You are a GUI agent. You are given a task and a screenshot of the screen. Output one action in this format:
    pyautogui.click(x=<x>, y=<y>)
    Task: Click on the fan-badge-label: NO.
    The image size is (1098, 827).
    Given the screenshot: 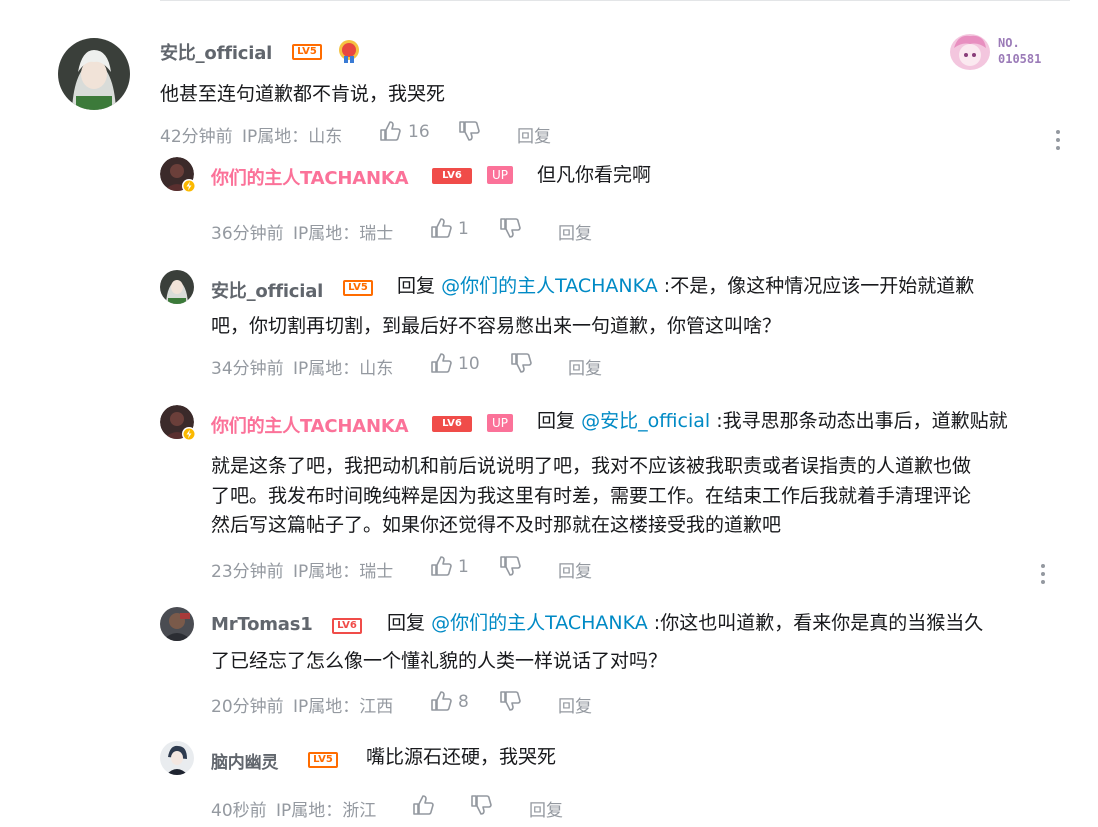 What is the action you would take?
    pyautogui.click(x=1009, y=43)
    